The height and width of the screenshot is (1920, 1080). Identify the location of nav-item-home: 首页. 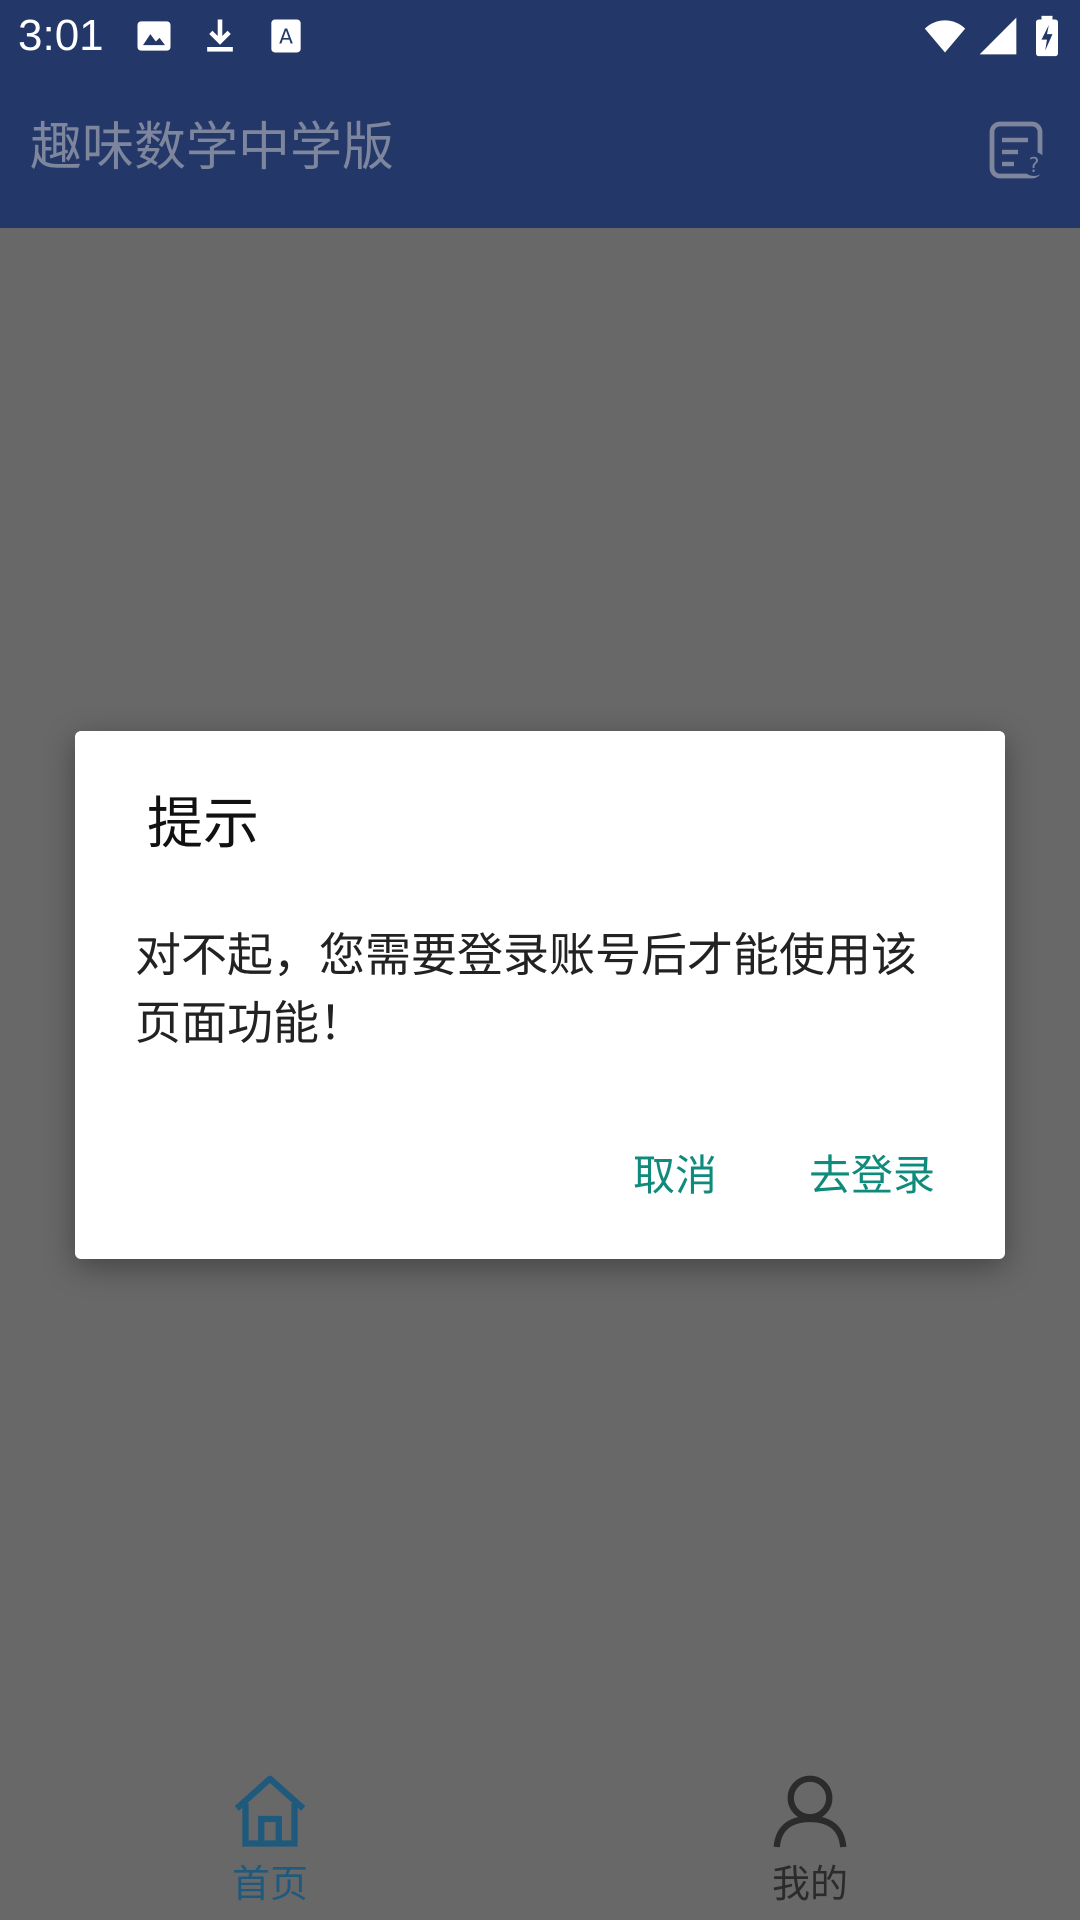
(270, 1840).